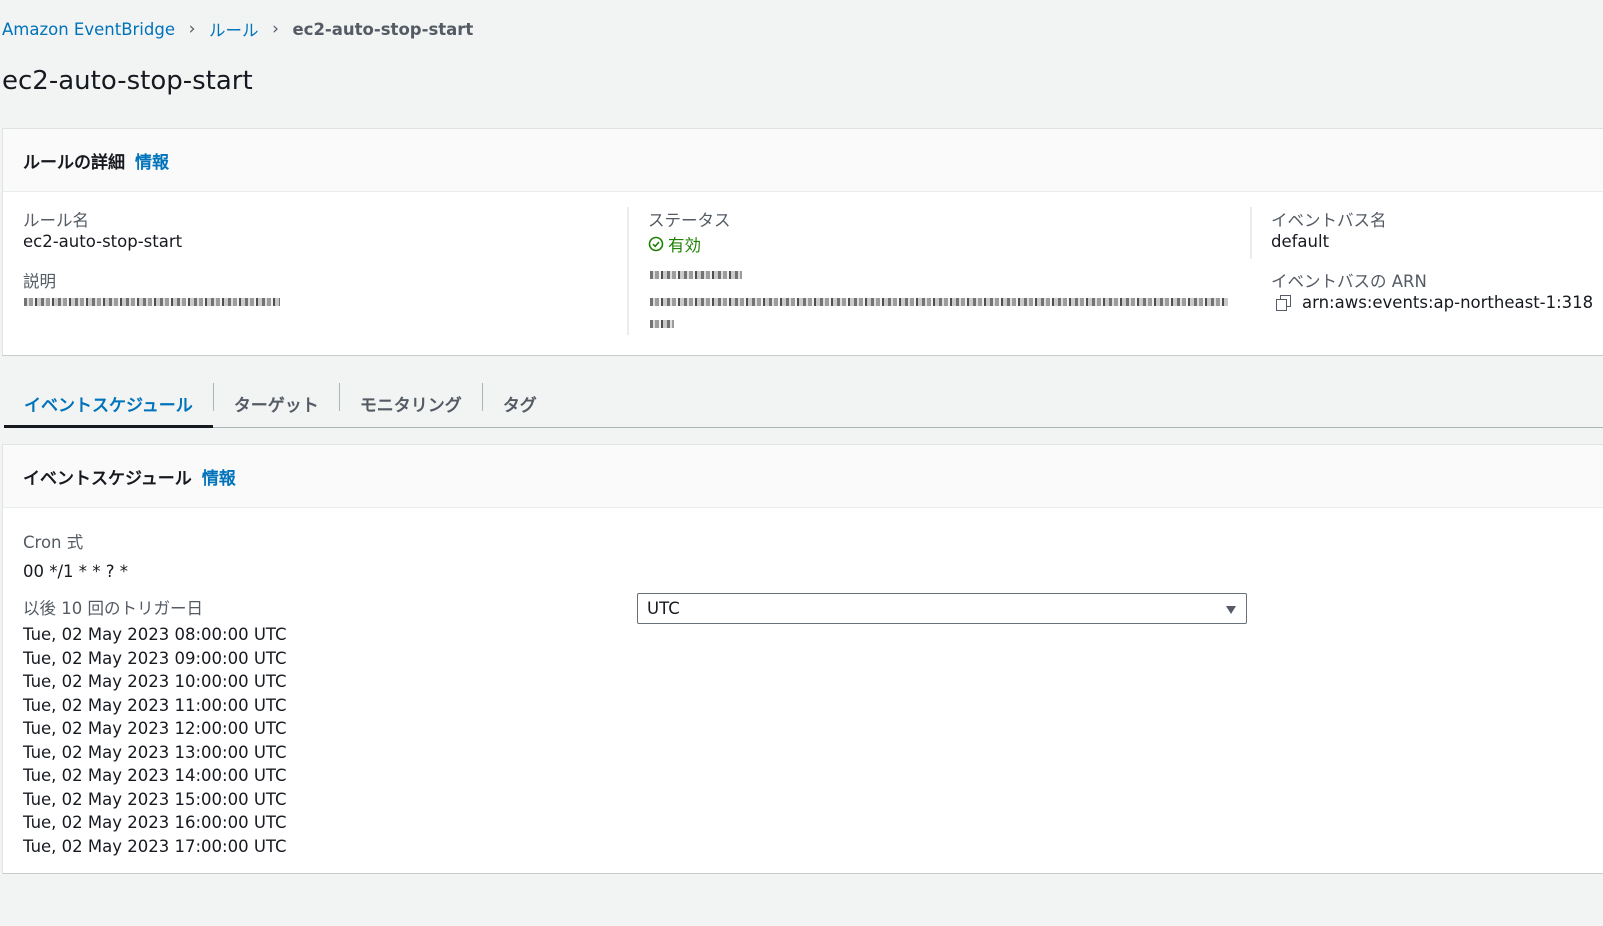 The height and width of the screenshot is (926, 1603). I want to click on tab-event-schedule: イベントスケジュール, so click(108, 404).